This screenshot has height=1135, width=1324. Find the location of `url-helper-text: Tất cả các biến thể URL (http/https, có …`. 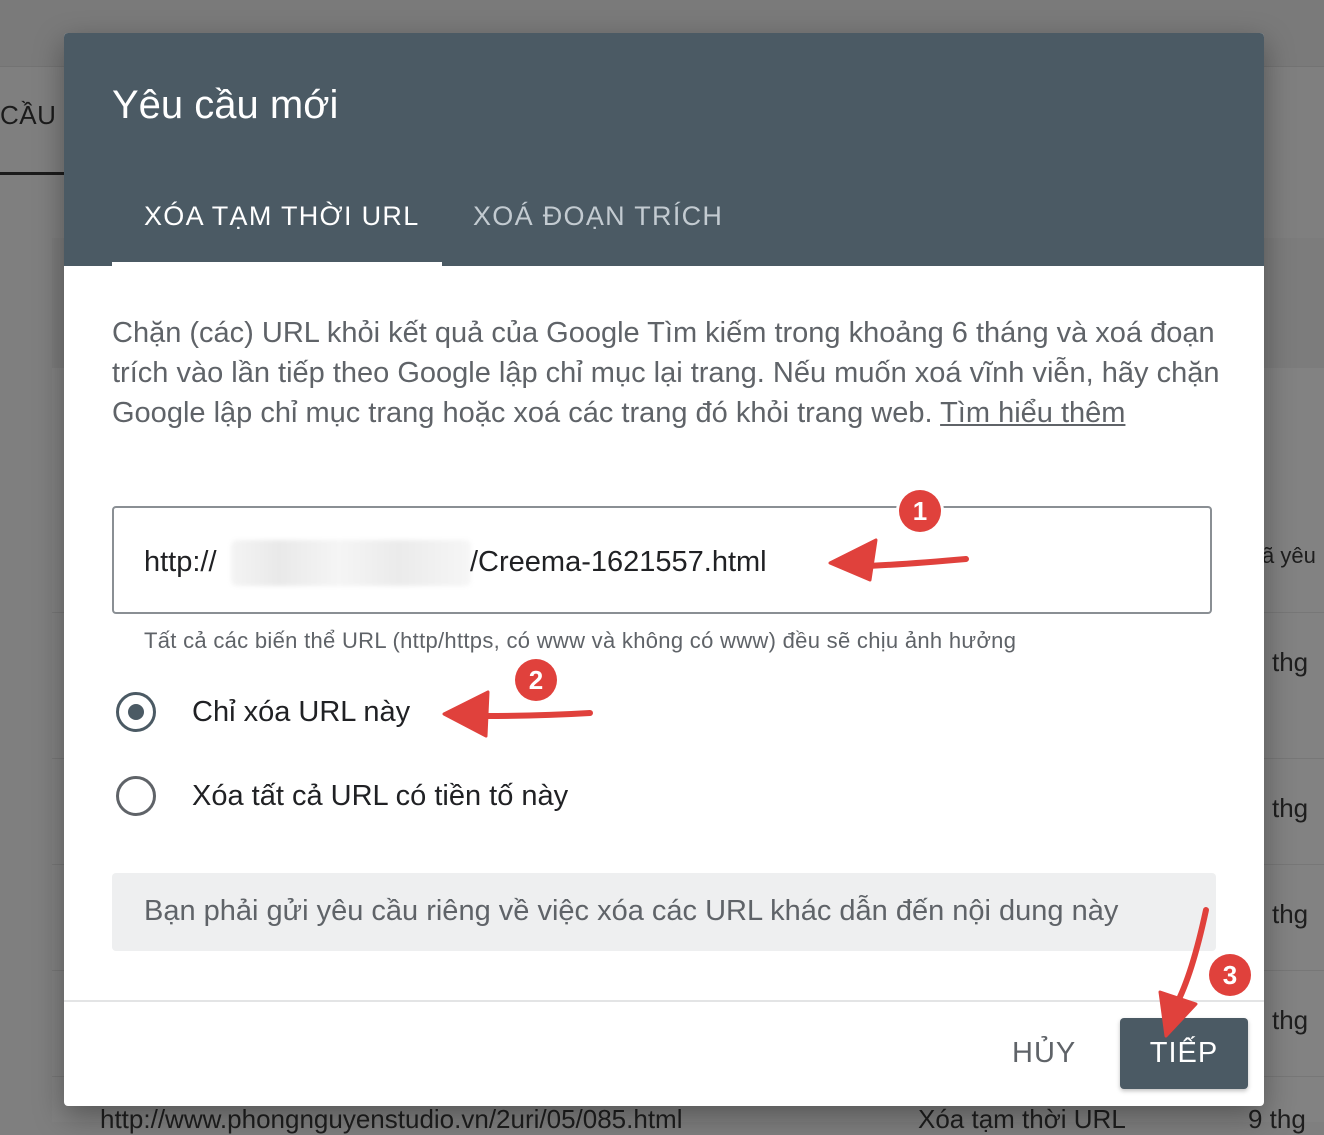

url-helper-text: Tất cả các biến thể URL (http/https, có … is located at coordinates (580, 640).